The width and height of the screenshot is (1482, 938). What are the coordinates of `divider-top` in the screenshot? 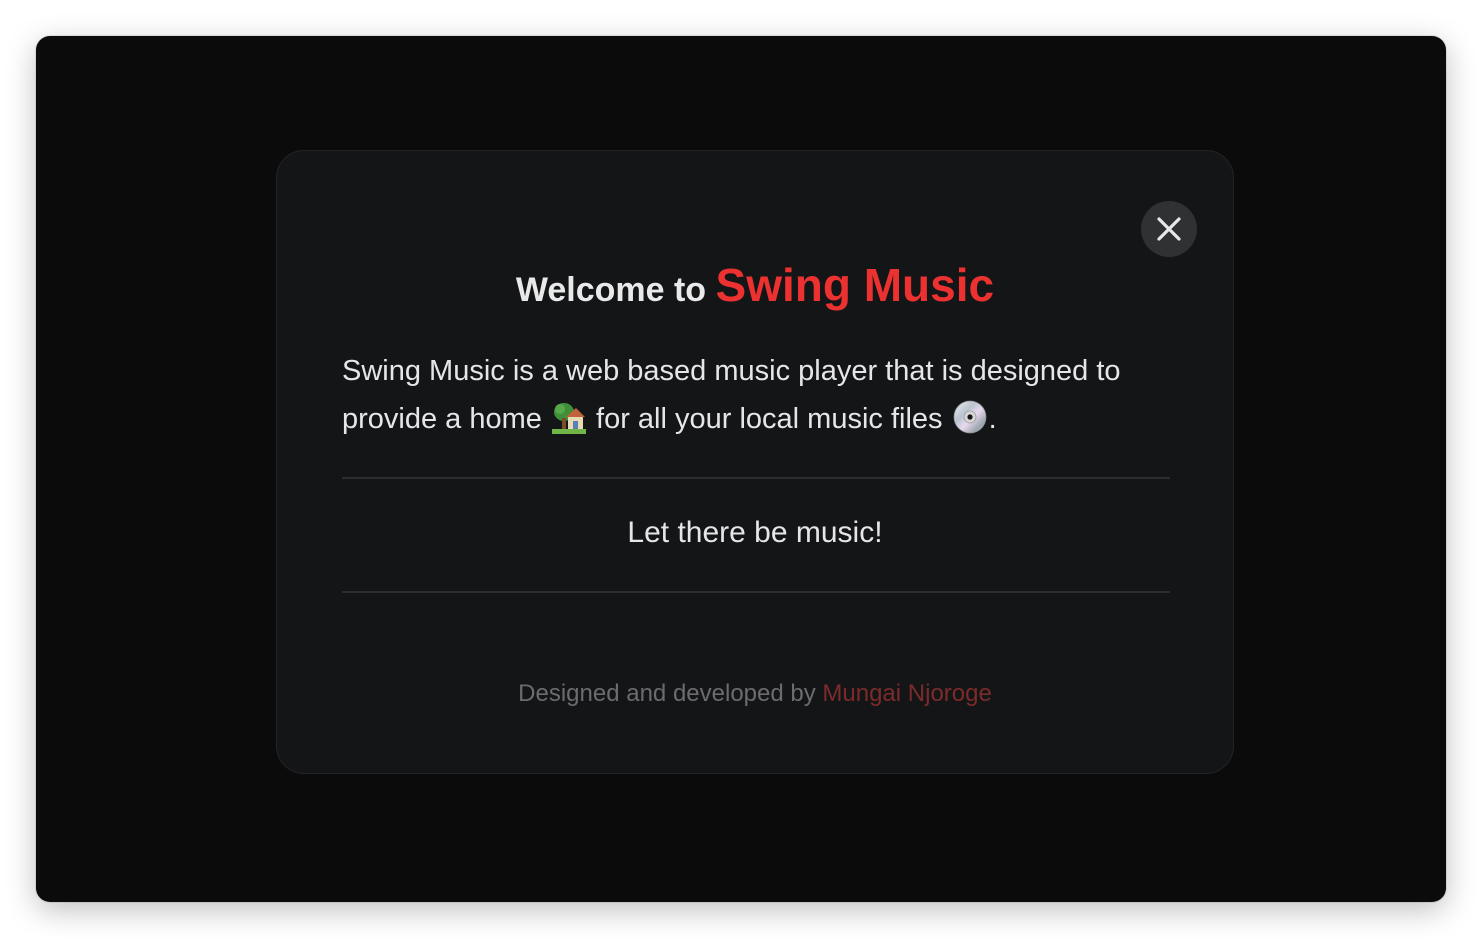 It's located at (756, 478).